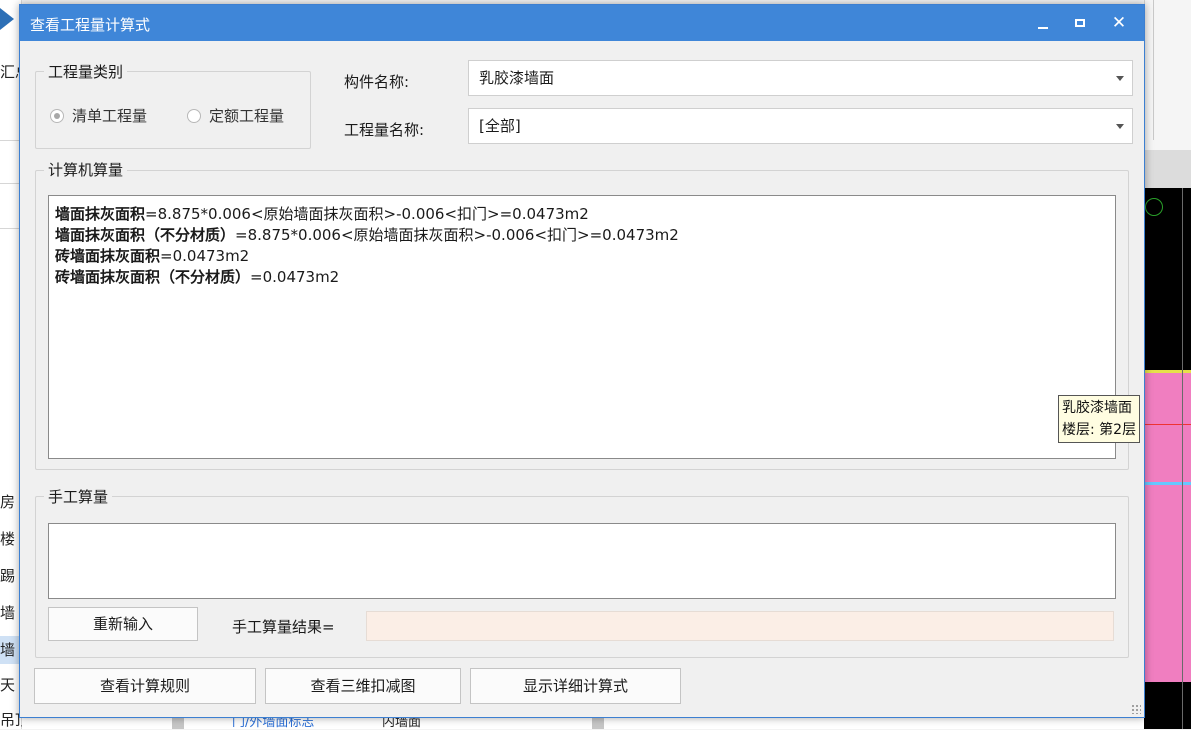 Image resolution: width=1191 pixels, height=730 pixels. I want to click on view-3d-deduction-button: 查看三维扣减图, so click(363, 686).